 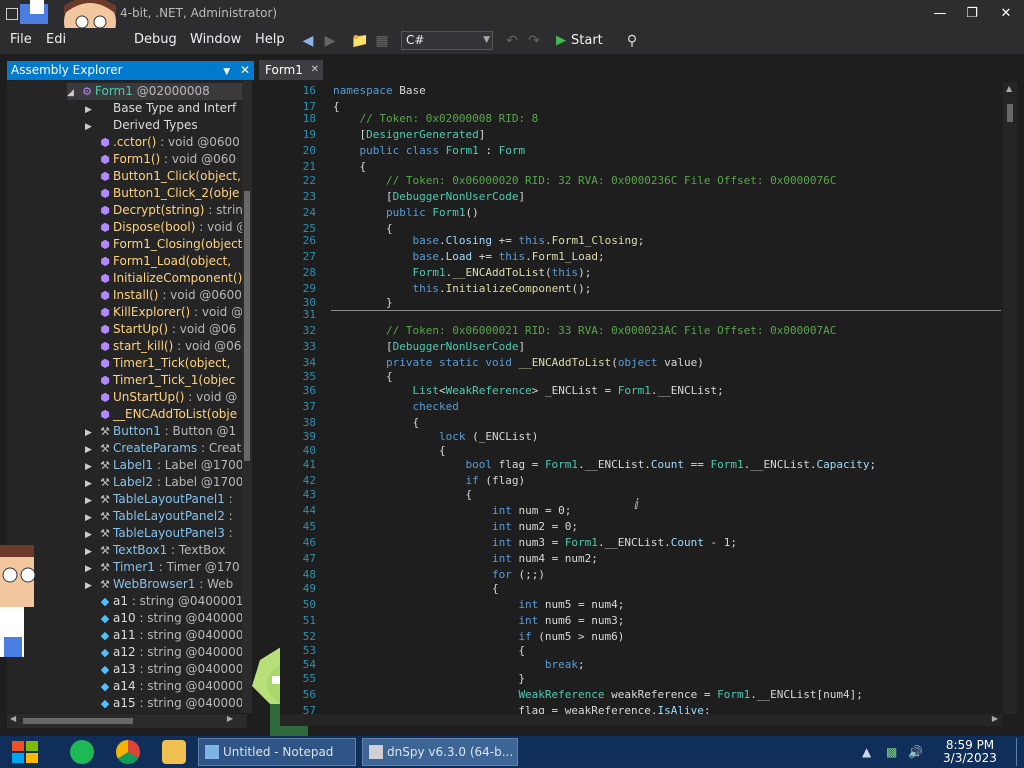 What do you see at coordinates (465, 558) in the screenshot?
I see `code-line: int num4 = num2;` at bounding box center [465, 558].